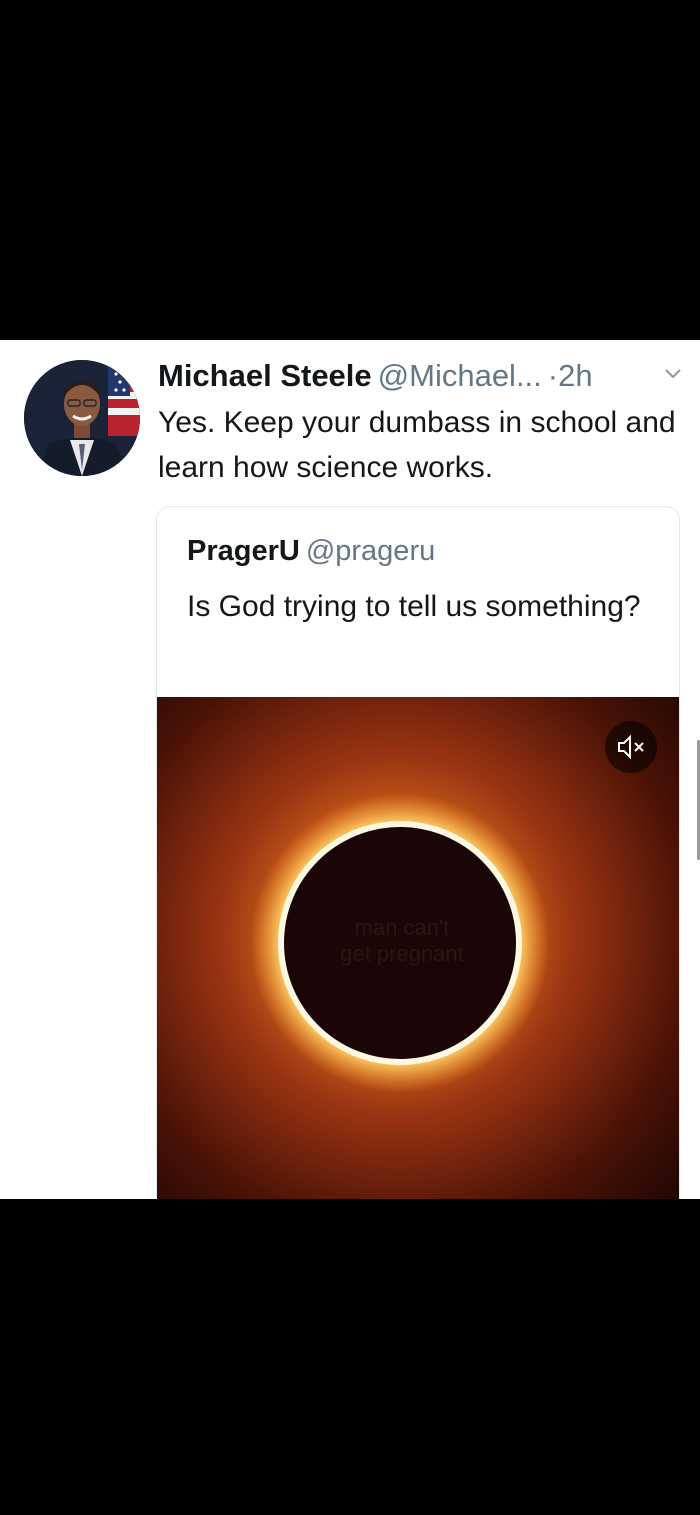  I want to click on tweet-time: 2h, so click(575, 375).